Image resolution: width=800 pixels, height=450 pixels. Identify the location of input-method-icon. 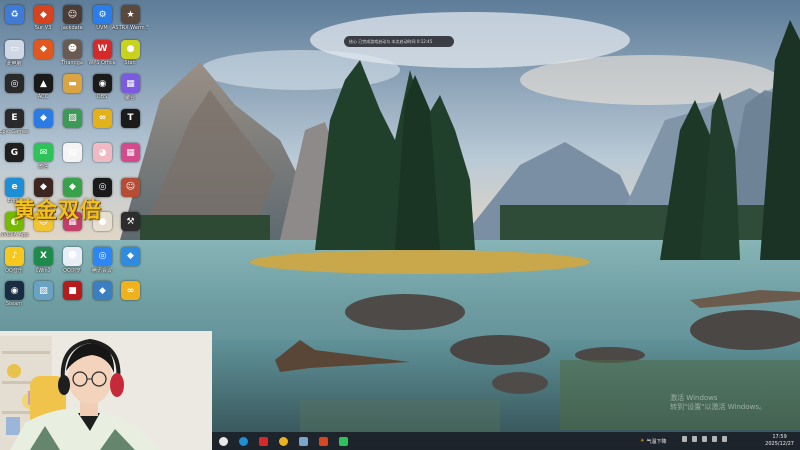
(724, 439).